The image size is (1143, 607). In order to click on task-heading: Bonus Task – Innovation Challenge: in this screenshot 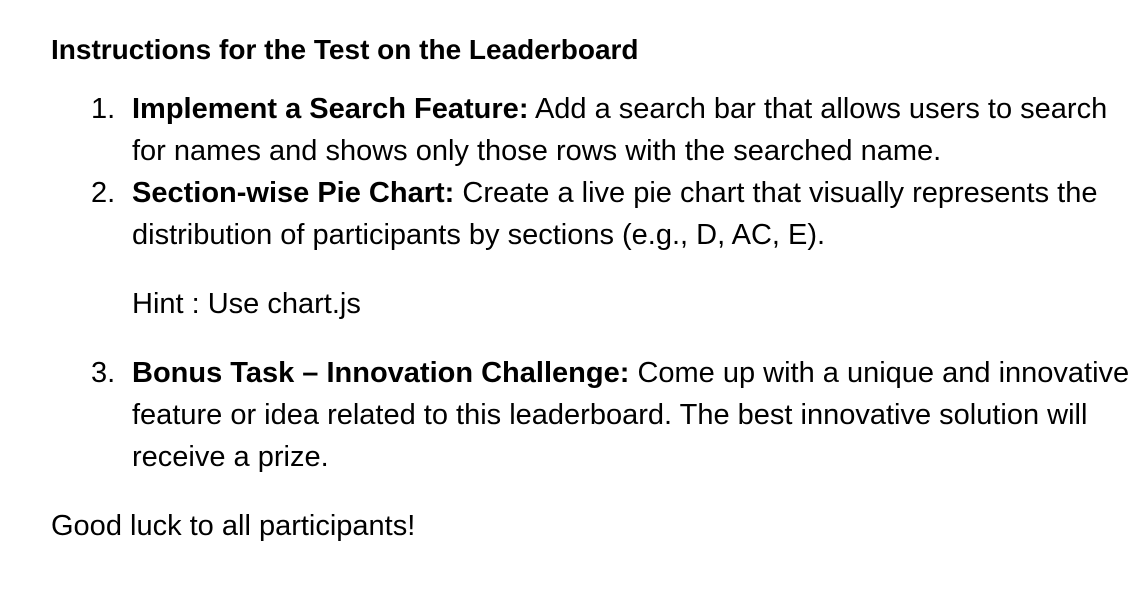, I will do `click(381, 373)`.